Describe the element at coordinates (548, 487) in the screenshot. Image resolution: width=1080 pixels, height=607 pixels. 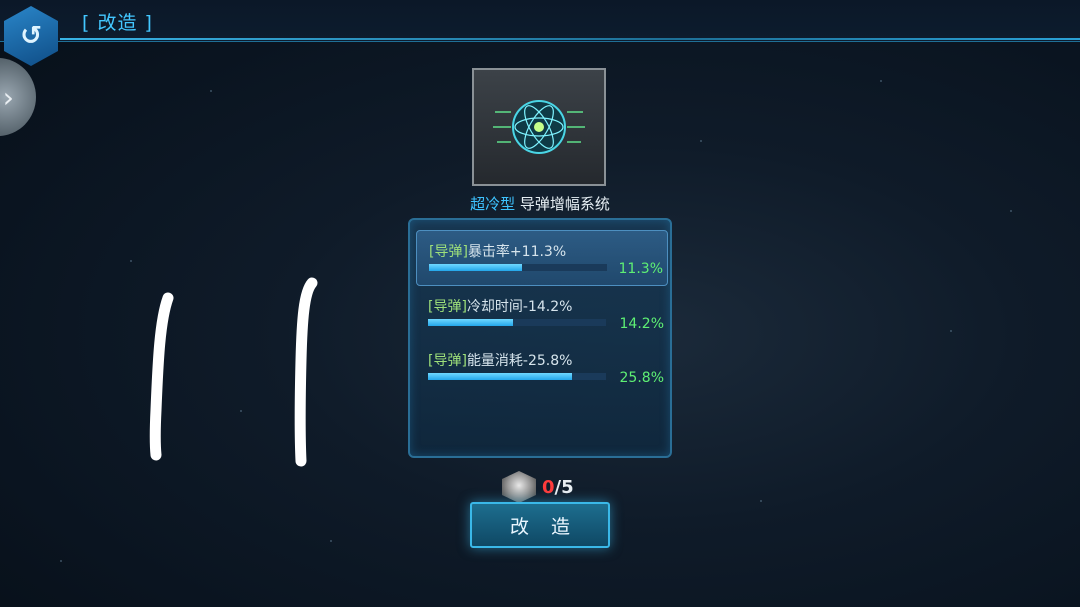
I see `cost-have: 0` at that location.